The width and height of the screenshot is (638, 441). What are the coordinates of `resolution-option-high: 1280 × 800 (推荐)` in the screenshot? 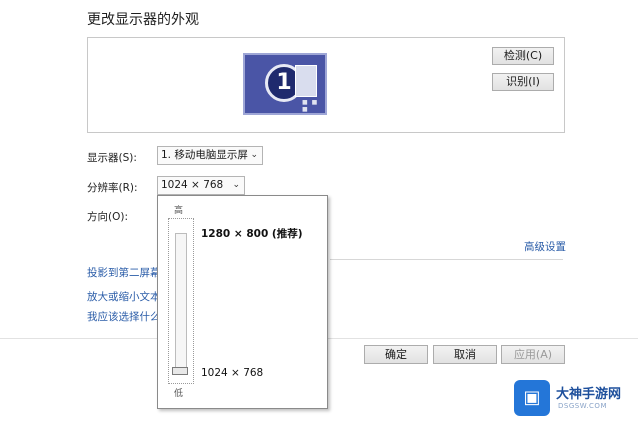 It's located at (252, 233).